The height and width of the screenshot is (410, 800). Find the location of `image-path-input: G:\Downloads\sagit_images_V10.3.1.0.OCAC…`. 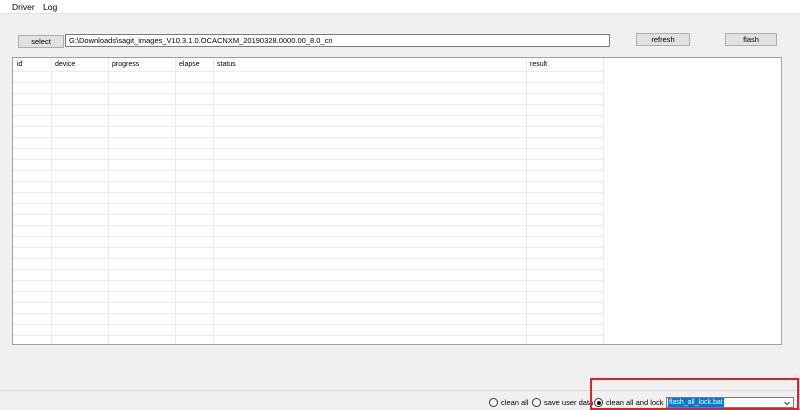

image-path-input: G:\Downloads\sagit_images_V10.3.1.0.OCAC… is located at coordinates (337, 40).